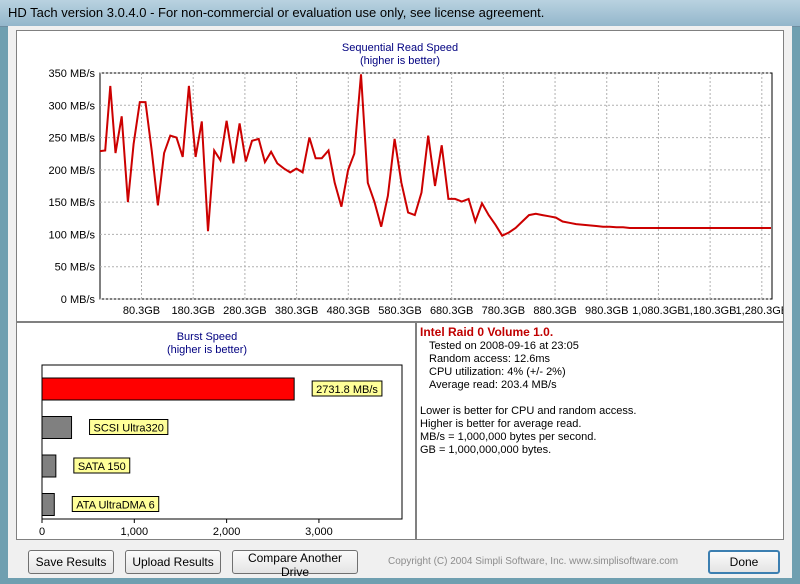 This screenshot has width=800, height=584. Describe the element at coordinates (72, 74) in the screenshot. I see `y-tick-label: 350 MB/s` at that location.